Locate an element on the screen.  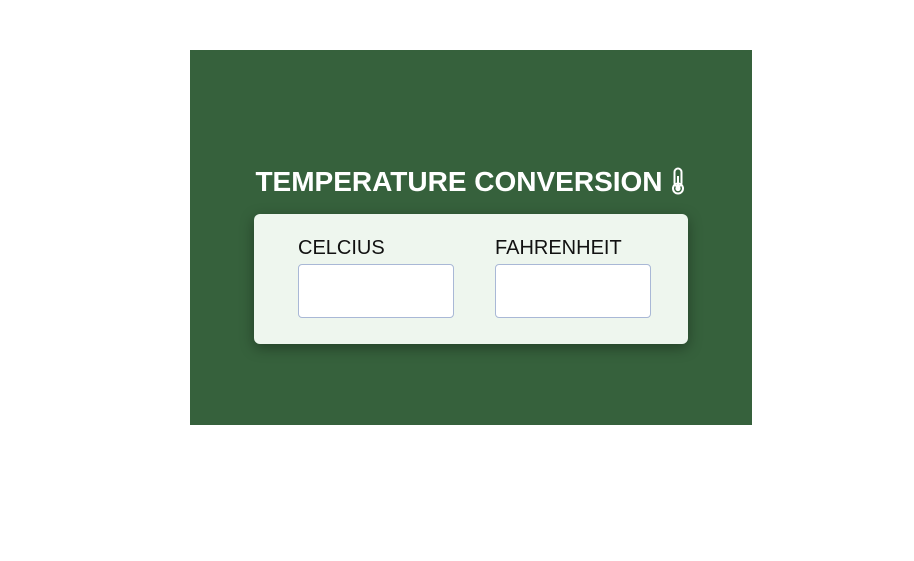
celcius-label: CELCIUS is located at coordinates (341, 248).